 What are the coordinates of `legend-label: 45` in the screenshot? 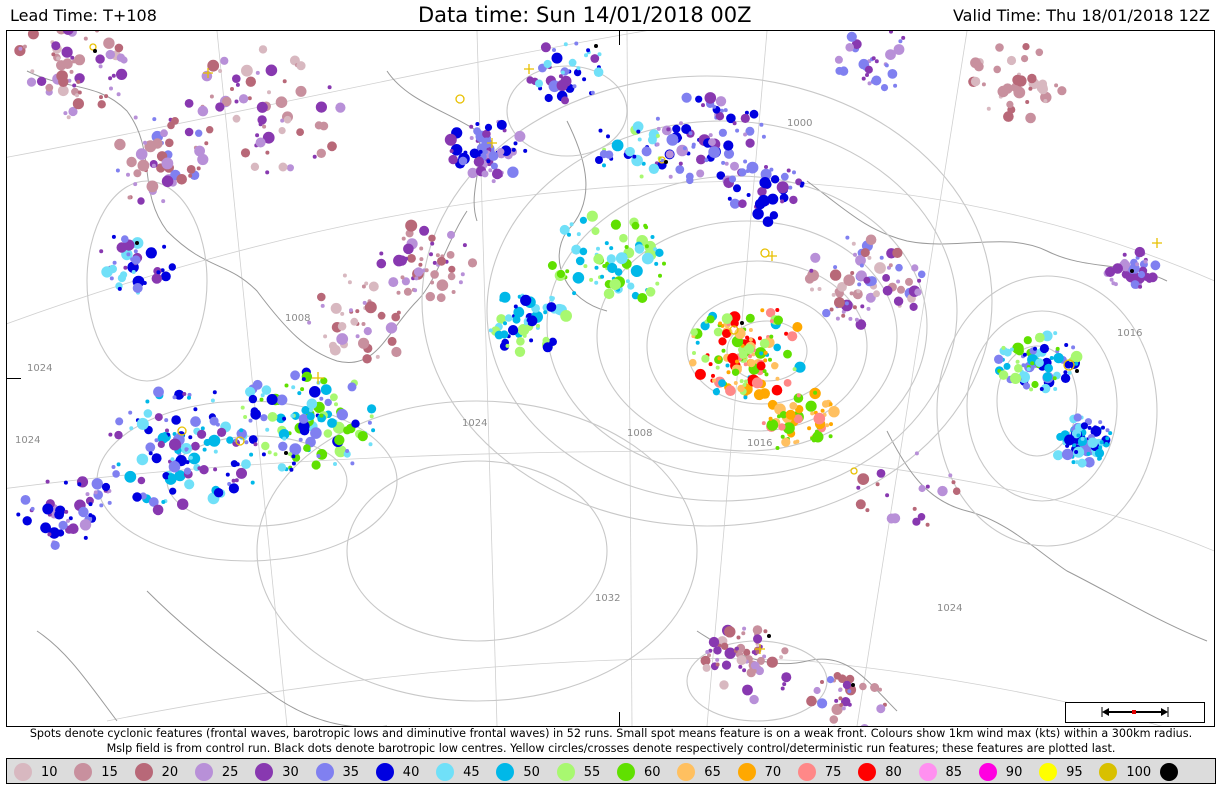 It's located at (471, 772).